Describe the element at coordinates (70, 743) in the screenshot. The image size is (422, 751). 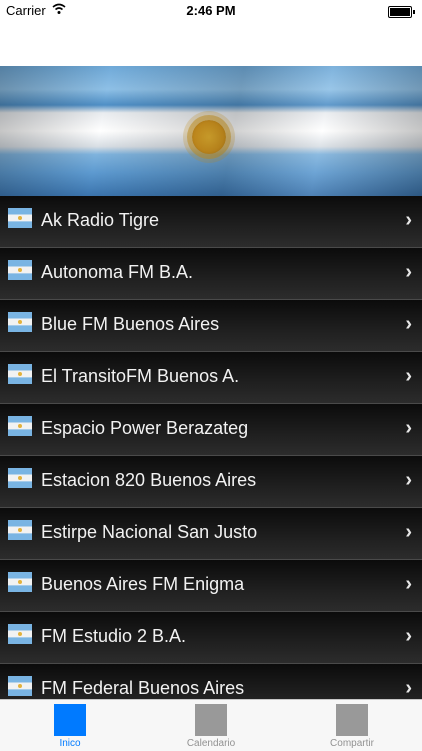
I see `tab-label: Inico` at that location.